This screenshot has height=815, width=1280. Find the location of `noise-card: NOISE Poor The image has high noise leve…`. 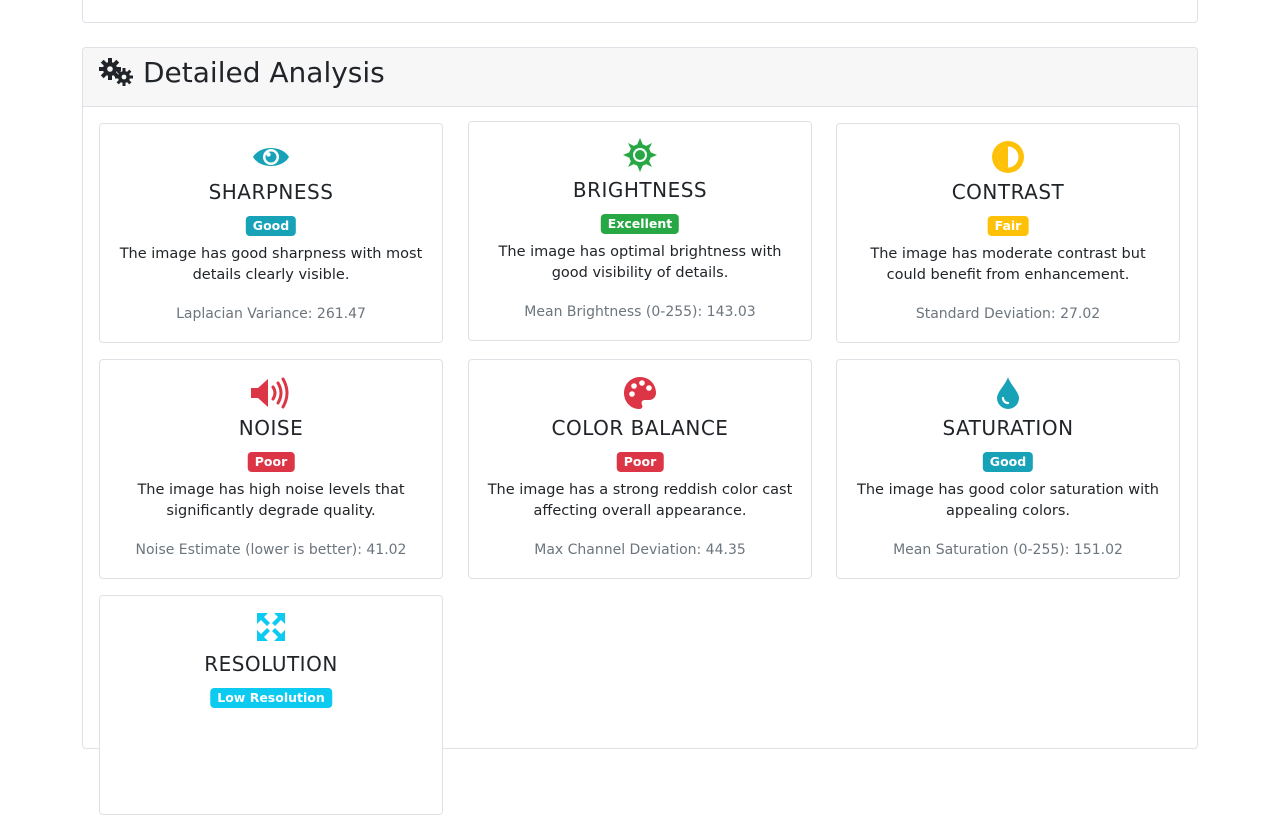

noise-card: NOISE Poor The image has high noise leve… is located at coordinates (271, 469).